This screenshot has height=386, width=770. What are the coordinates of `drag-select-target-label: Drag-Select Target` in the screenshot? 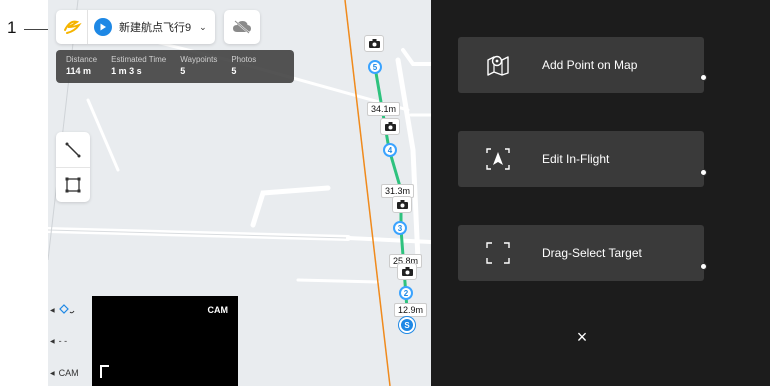 It's located at (592, 253).